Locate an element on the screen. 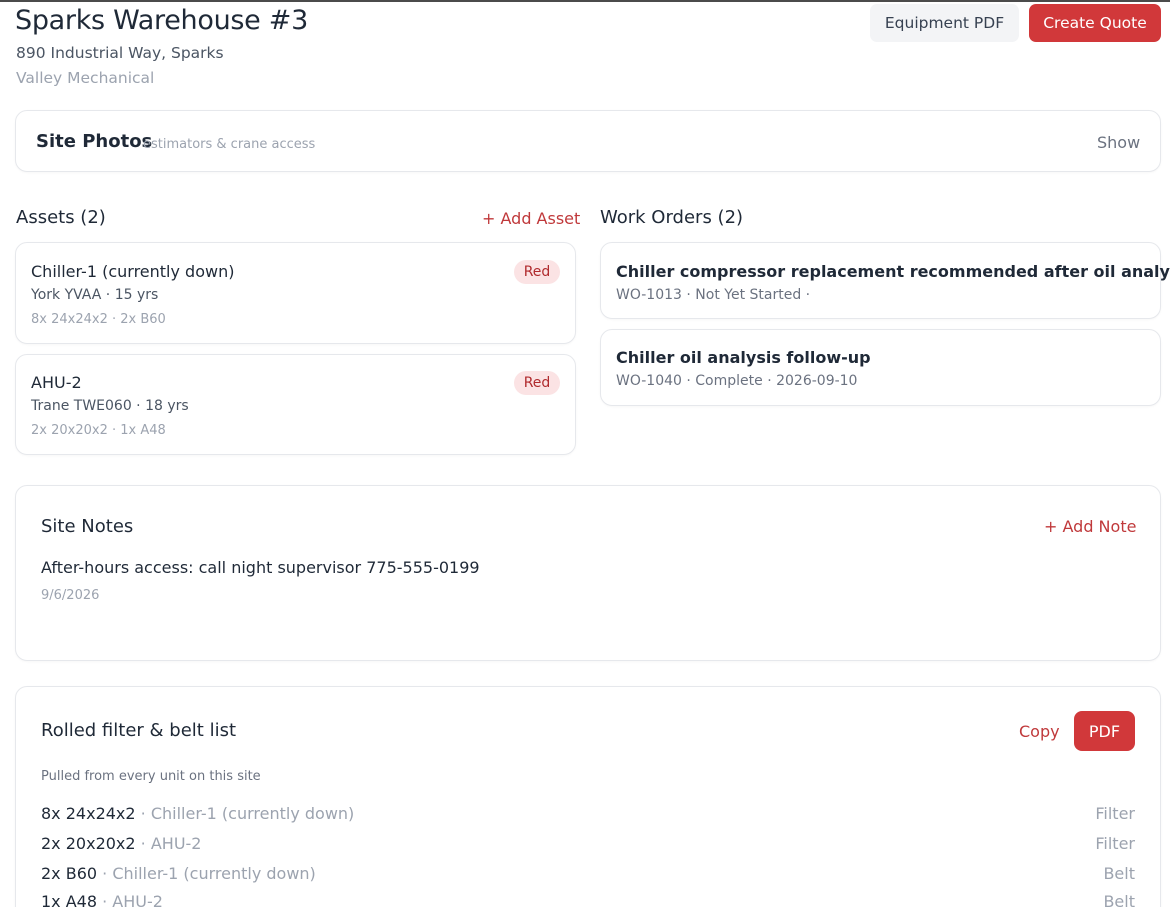 The height and width of the screenshot is (907, 1170). work-order-meta: WO-1040 · Complete · 2026-09-10 is located at coordinates (737, 381).